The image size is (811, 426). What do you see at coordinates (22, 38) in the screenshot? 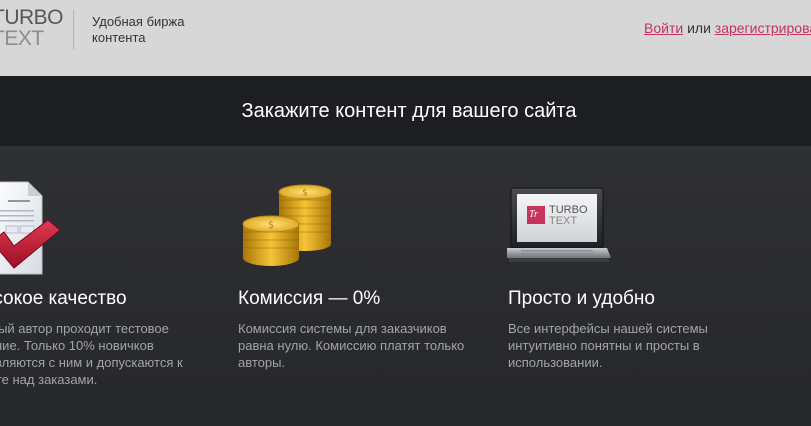
I see `logo-line2: TEXT` at bounding box center [22, 38].